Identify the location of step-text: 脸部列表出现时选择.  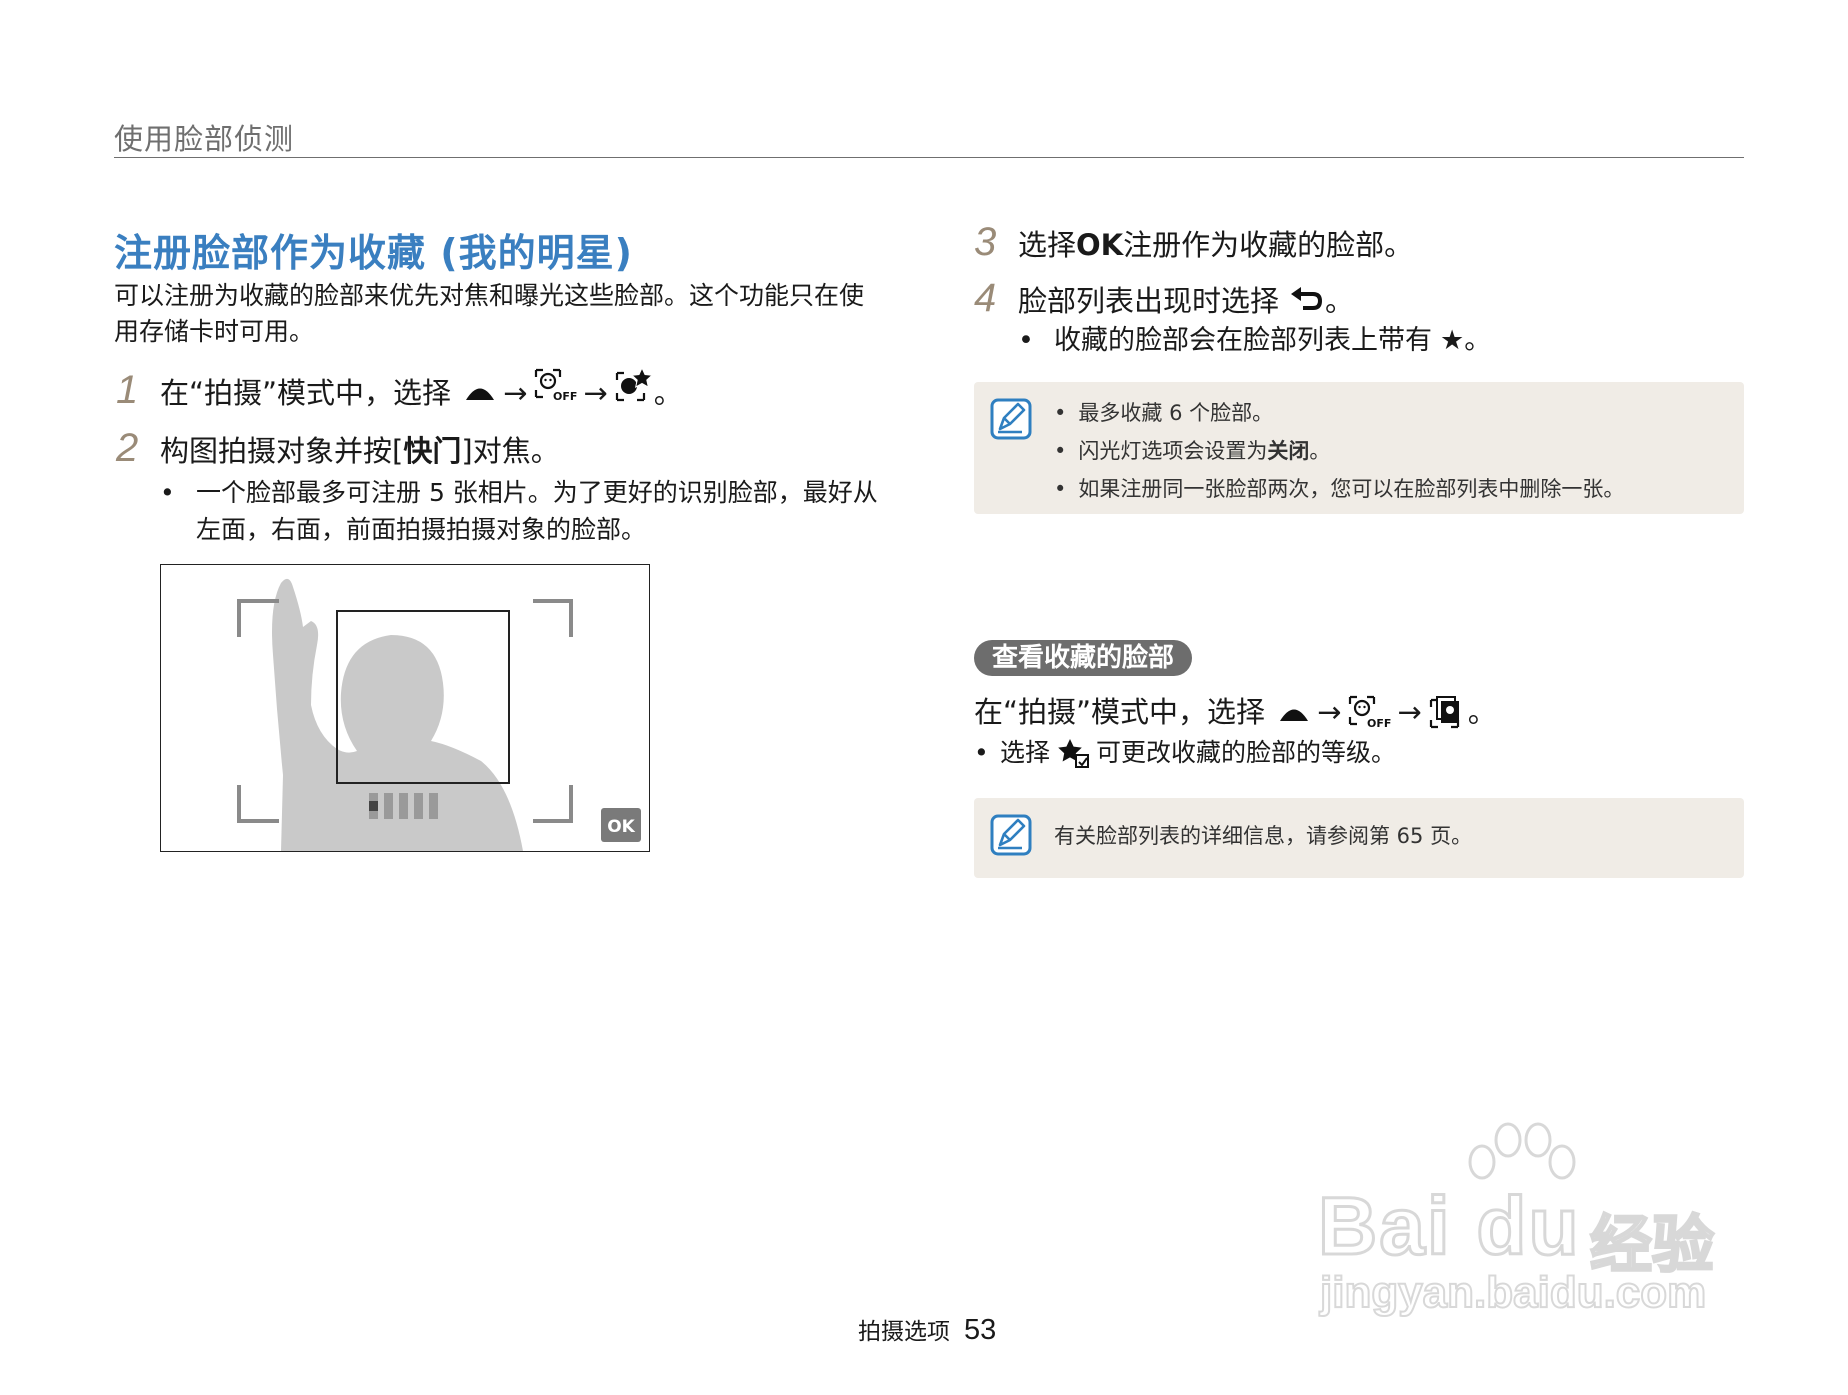
(1149, 301).